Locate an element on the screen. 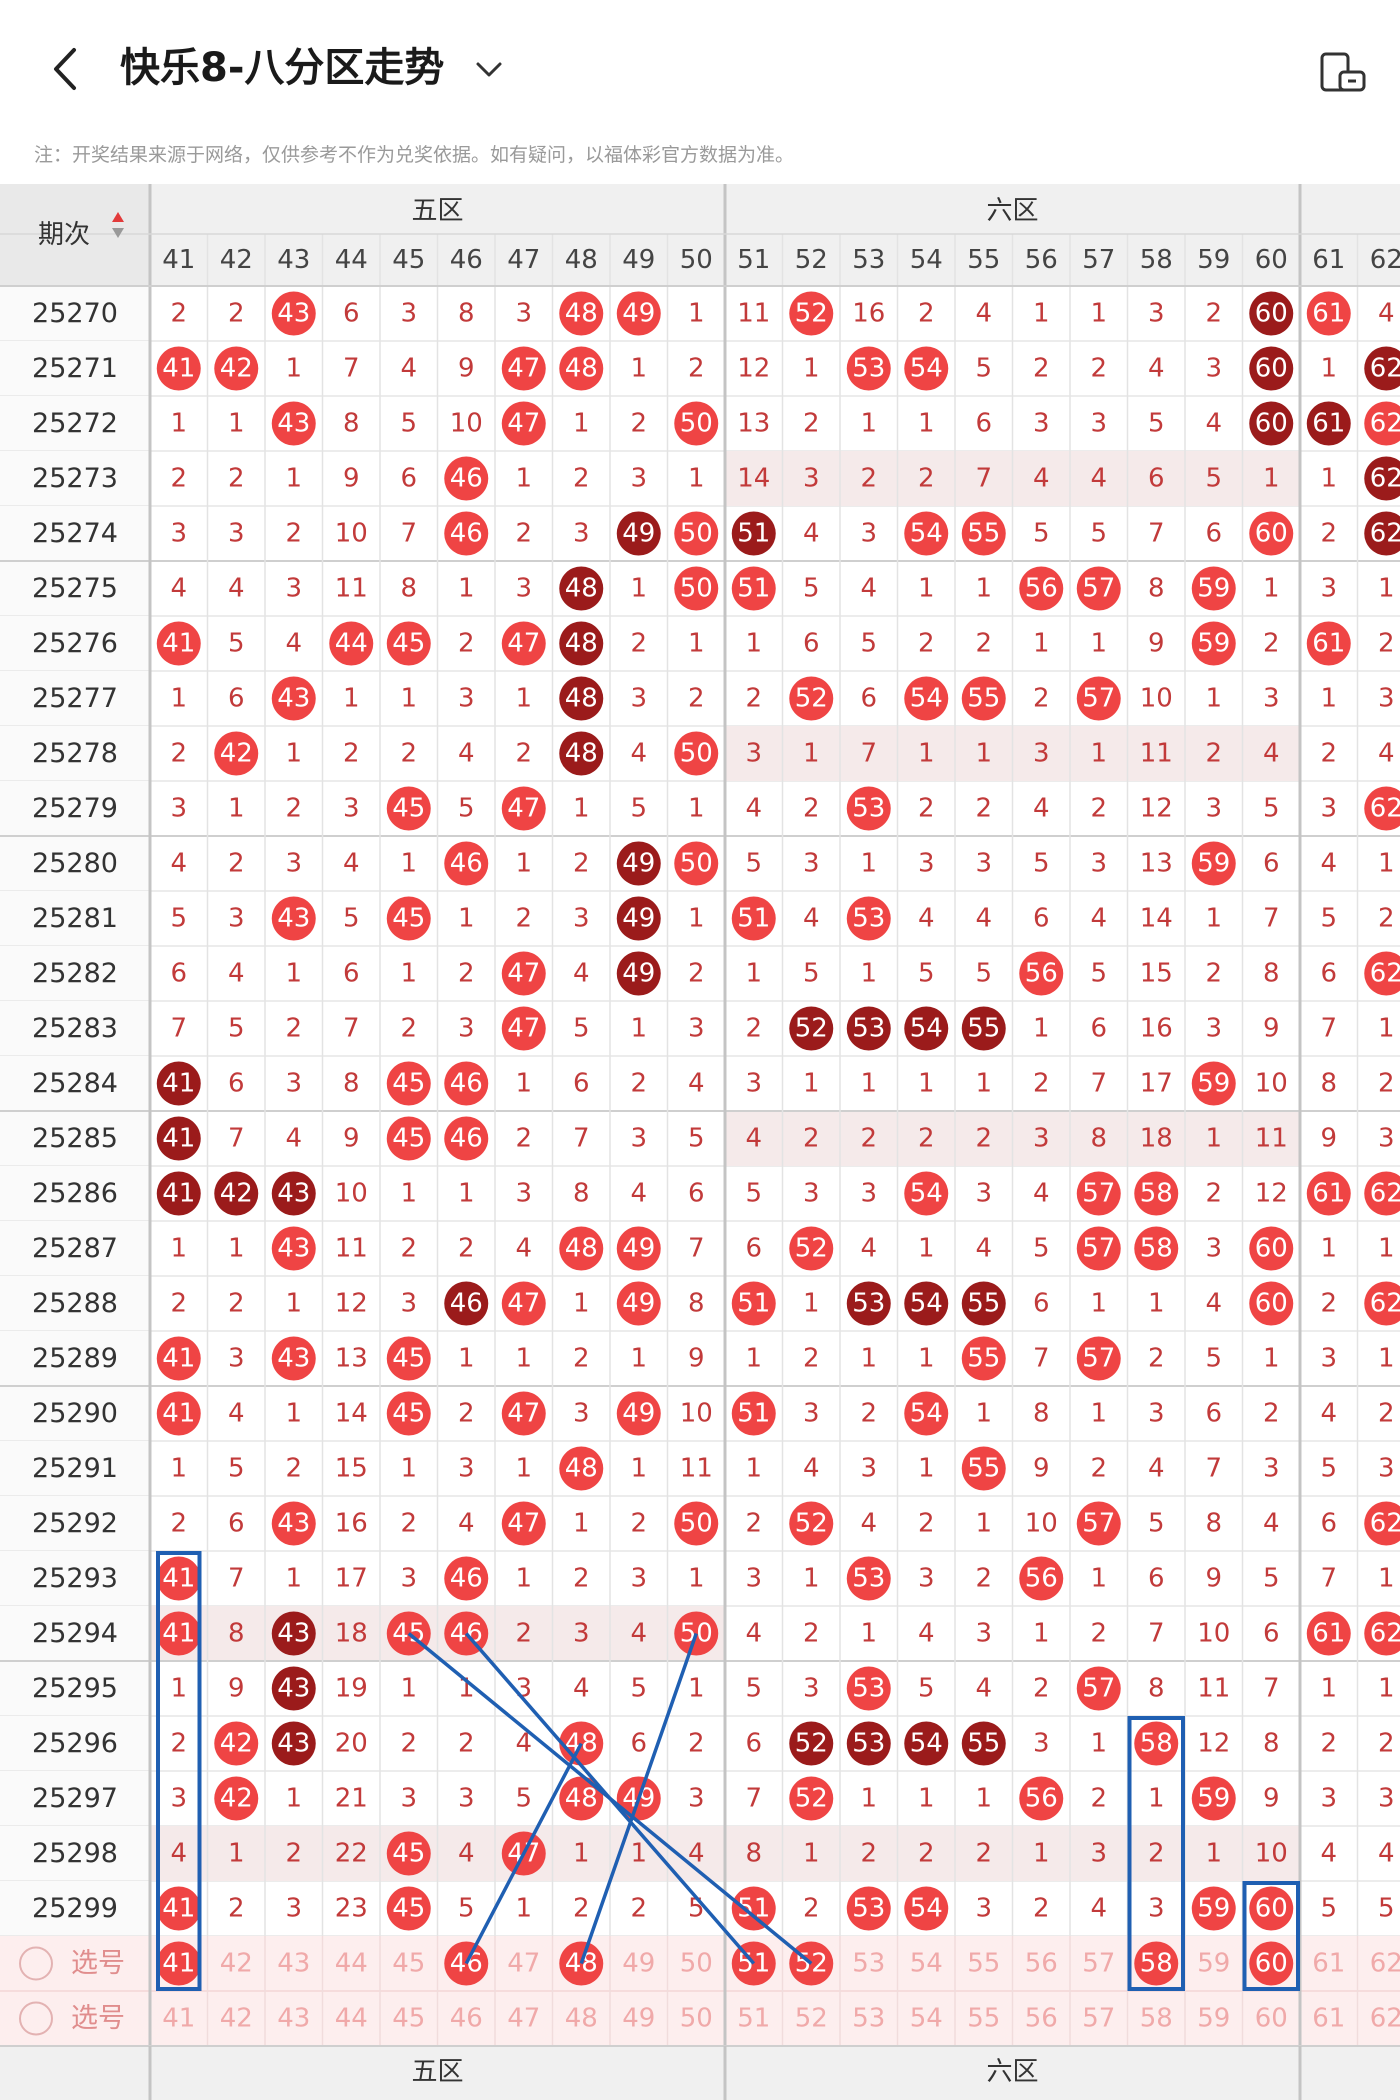 Image resolution: width=1400 pixels, height=2100 pixels. ball-number: 52 is located at coordinates (811, 699).